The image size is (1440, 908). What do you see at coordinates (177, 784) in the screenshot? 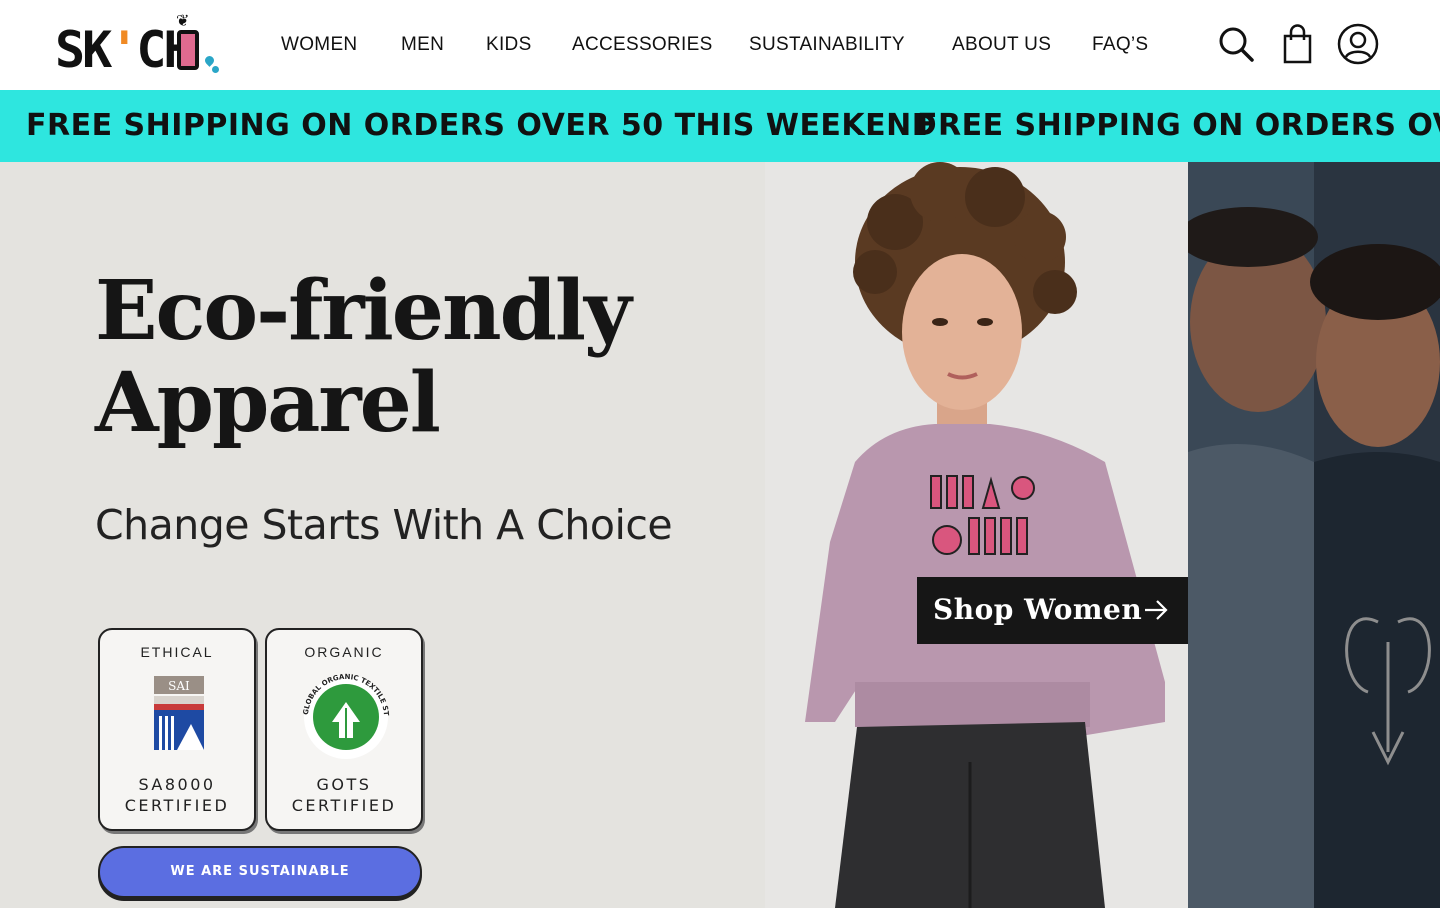
I see `badge-line: SA8000` at bounding box center [177, 784].